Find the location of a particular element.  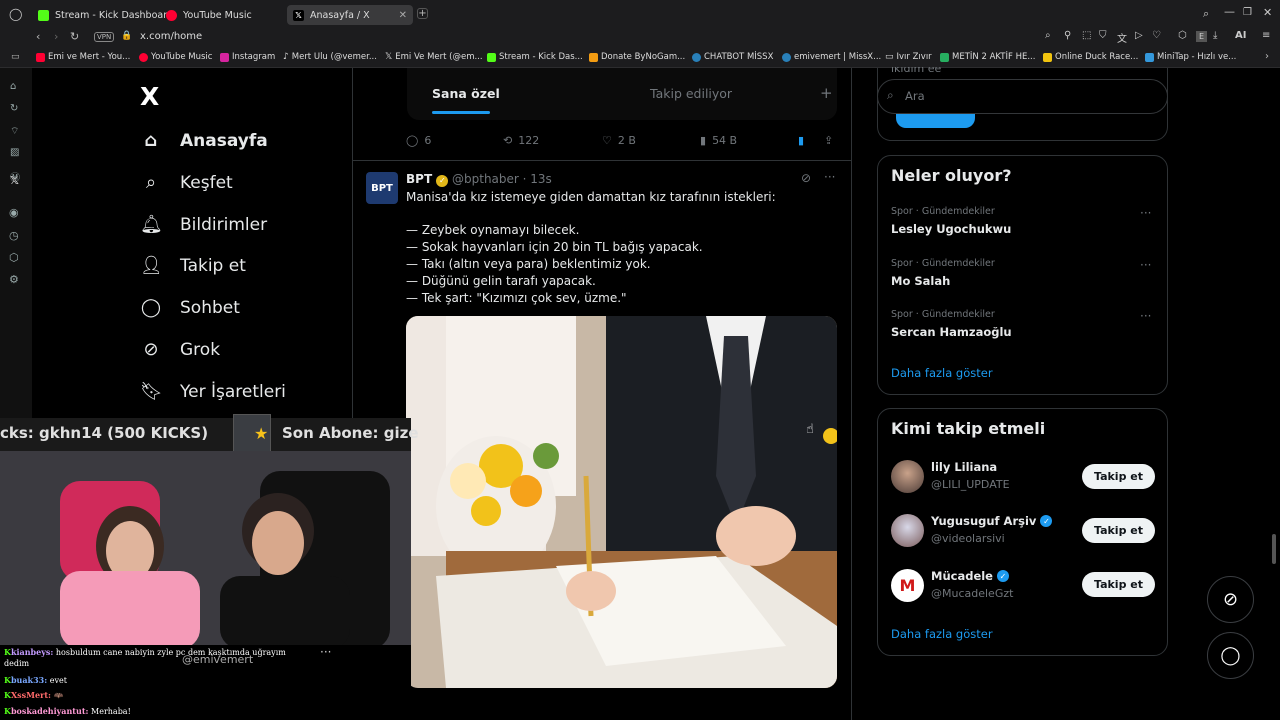

new-tab-icon: + is located at coordinates (422, 13).